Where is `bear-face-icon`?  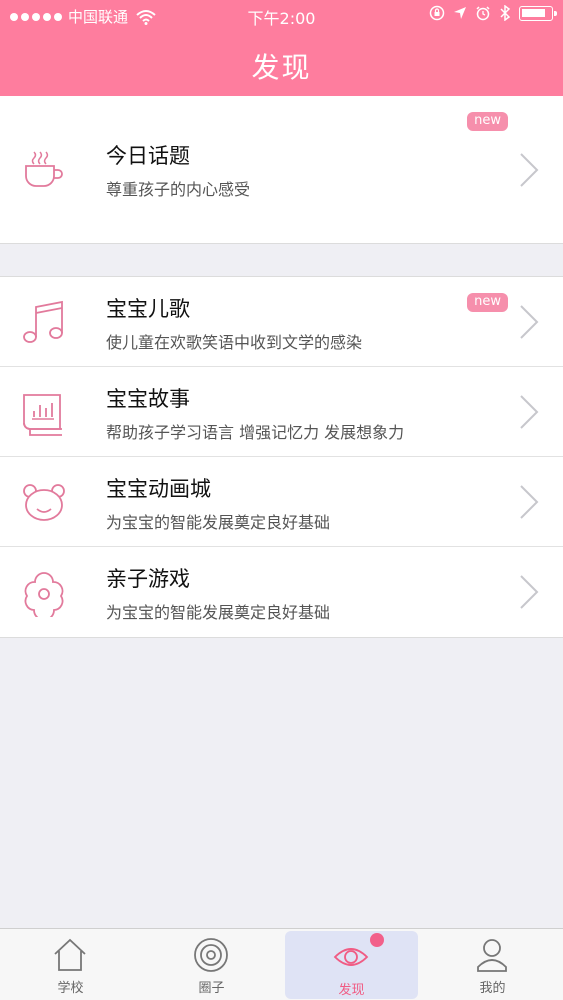
bear-face-icon is located at coordinates (44, 502).